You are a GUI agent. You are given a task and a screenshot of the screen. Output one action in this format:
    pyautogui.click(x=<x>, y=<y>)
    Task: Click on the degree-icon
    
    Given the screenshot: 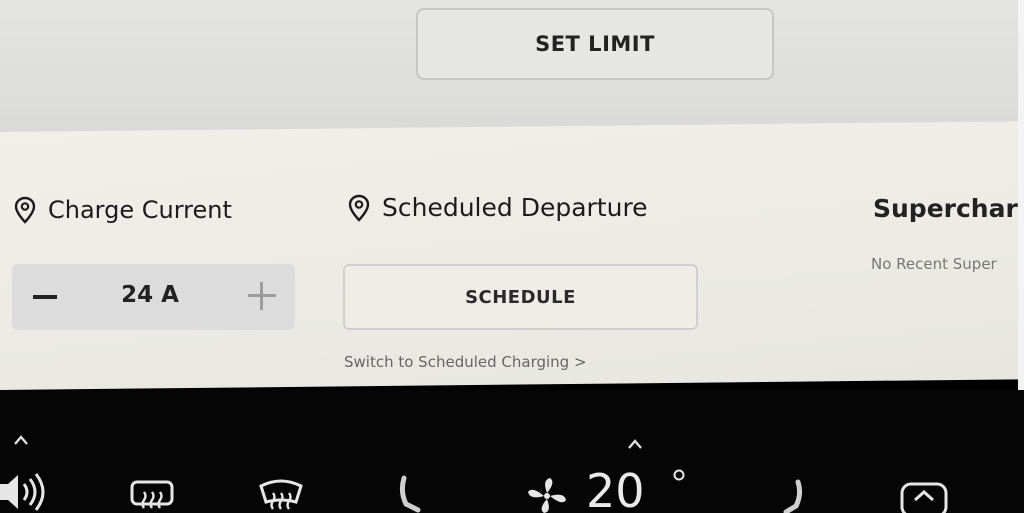 What is the action you would take?
    pyautogui.click(x=679, y=475)
    